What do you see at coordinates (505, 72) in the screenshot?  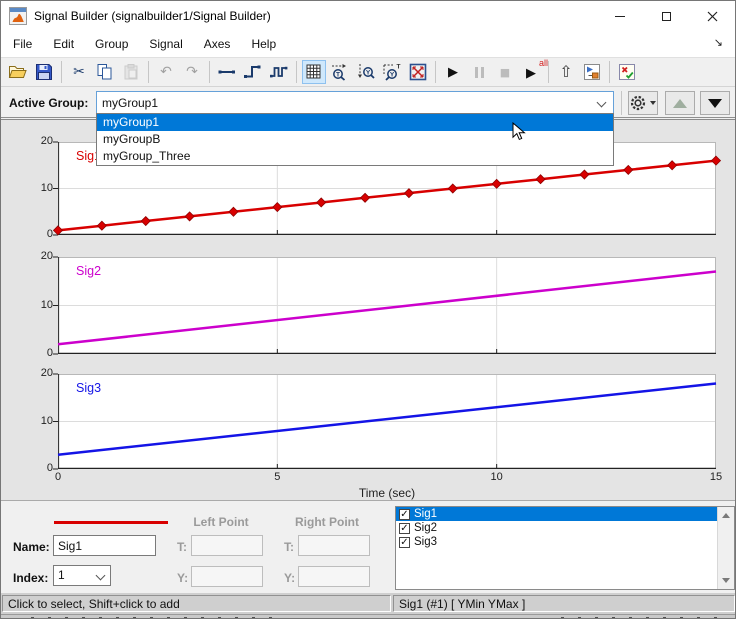 I see `stop-simulation-button: ■` at bounding box center [505, 72].